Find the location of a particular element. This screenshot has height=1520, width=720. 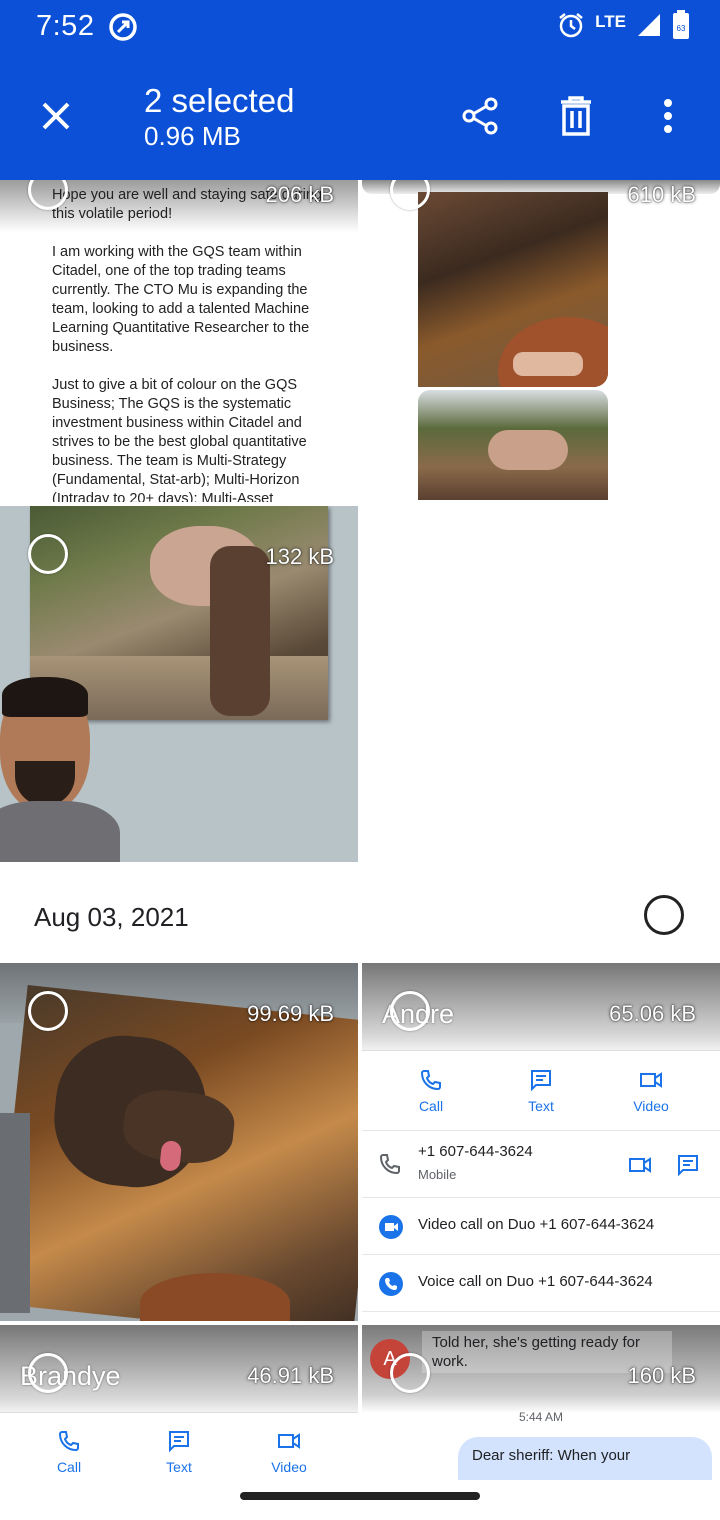

dog-collage-tile: 610 kB is located at coordinates (541, 341).